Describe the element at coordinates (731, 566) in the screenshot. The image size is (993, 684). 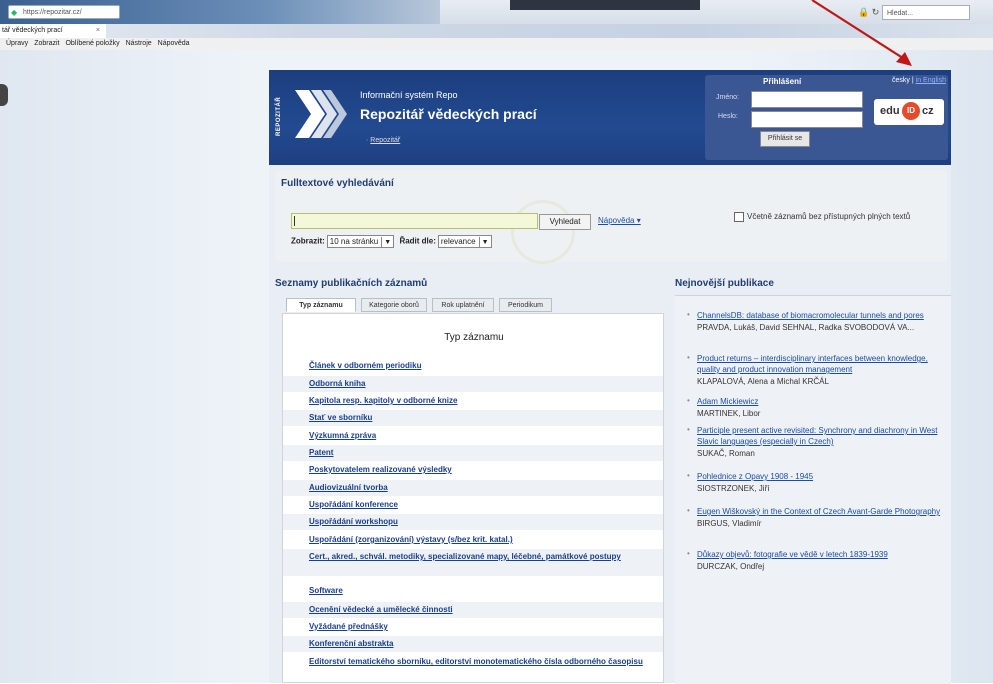
I see `publication-authors: DURCZAK, Ondřej` at that location.